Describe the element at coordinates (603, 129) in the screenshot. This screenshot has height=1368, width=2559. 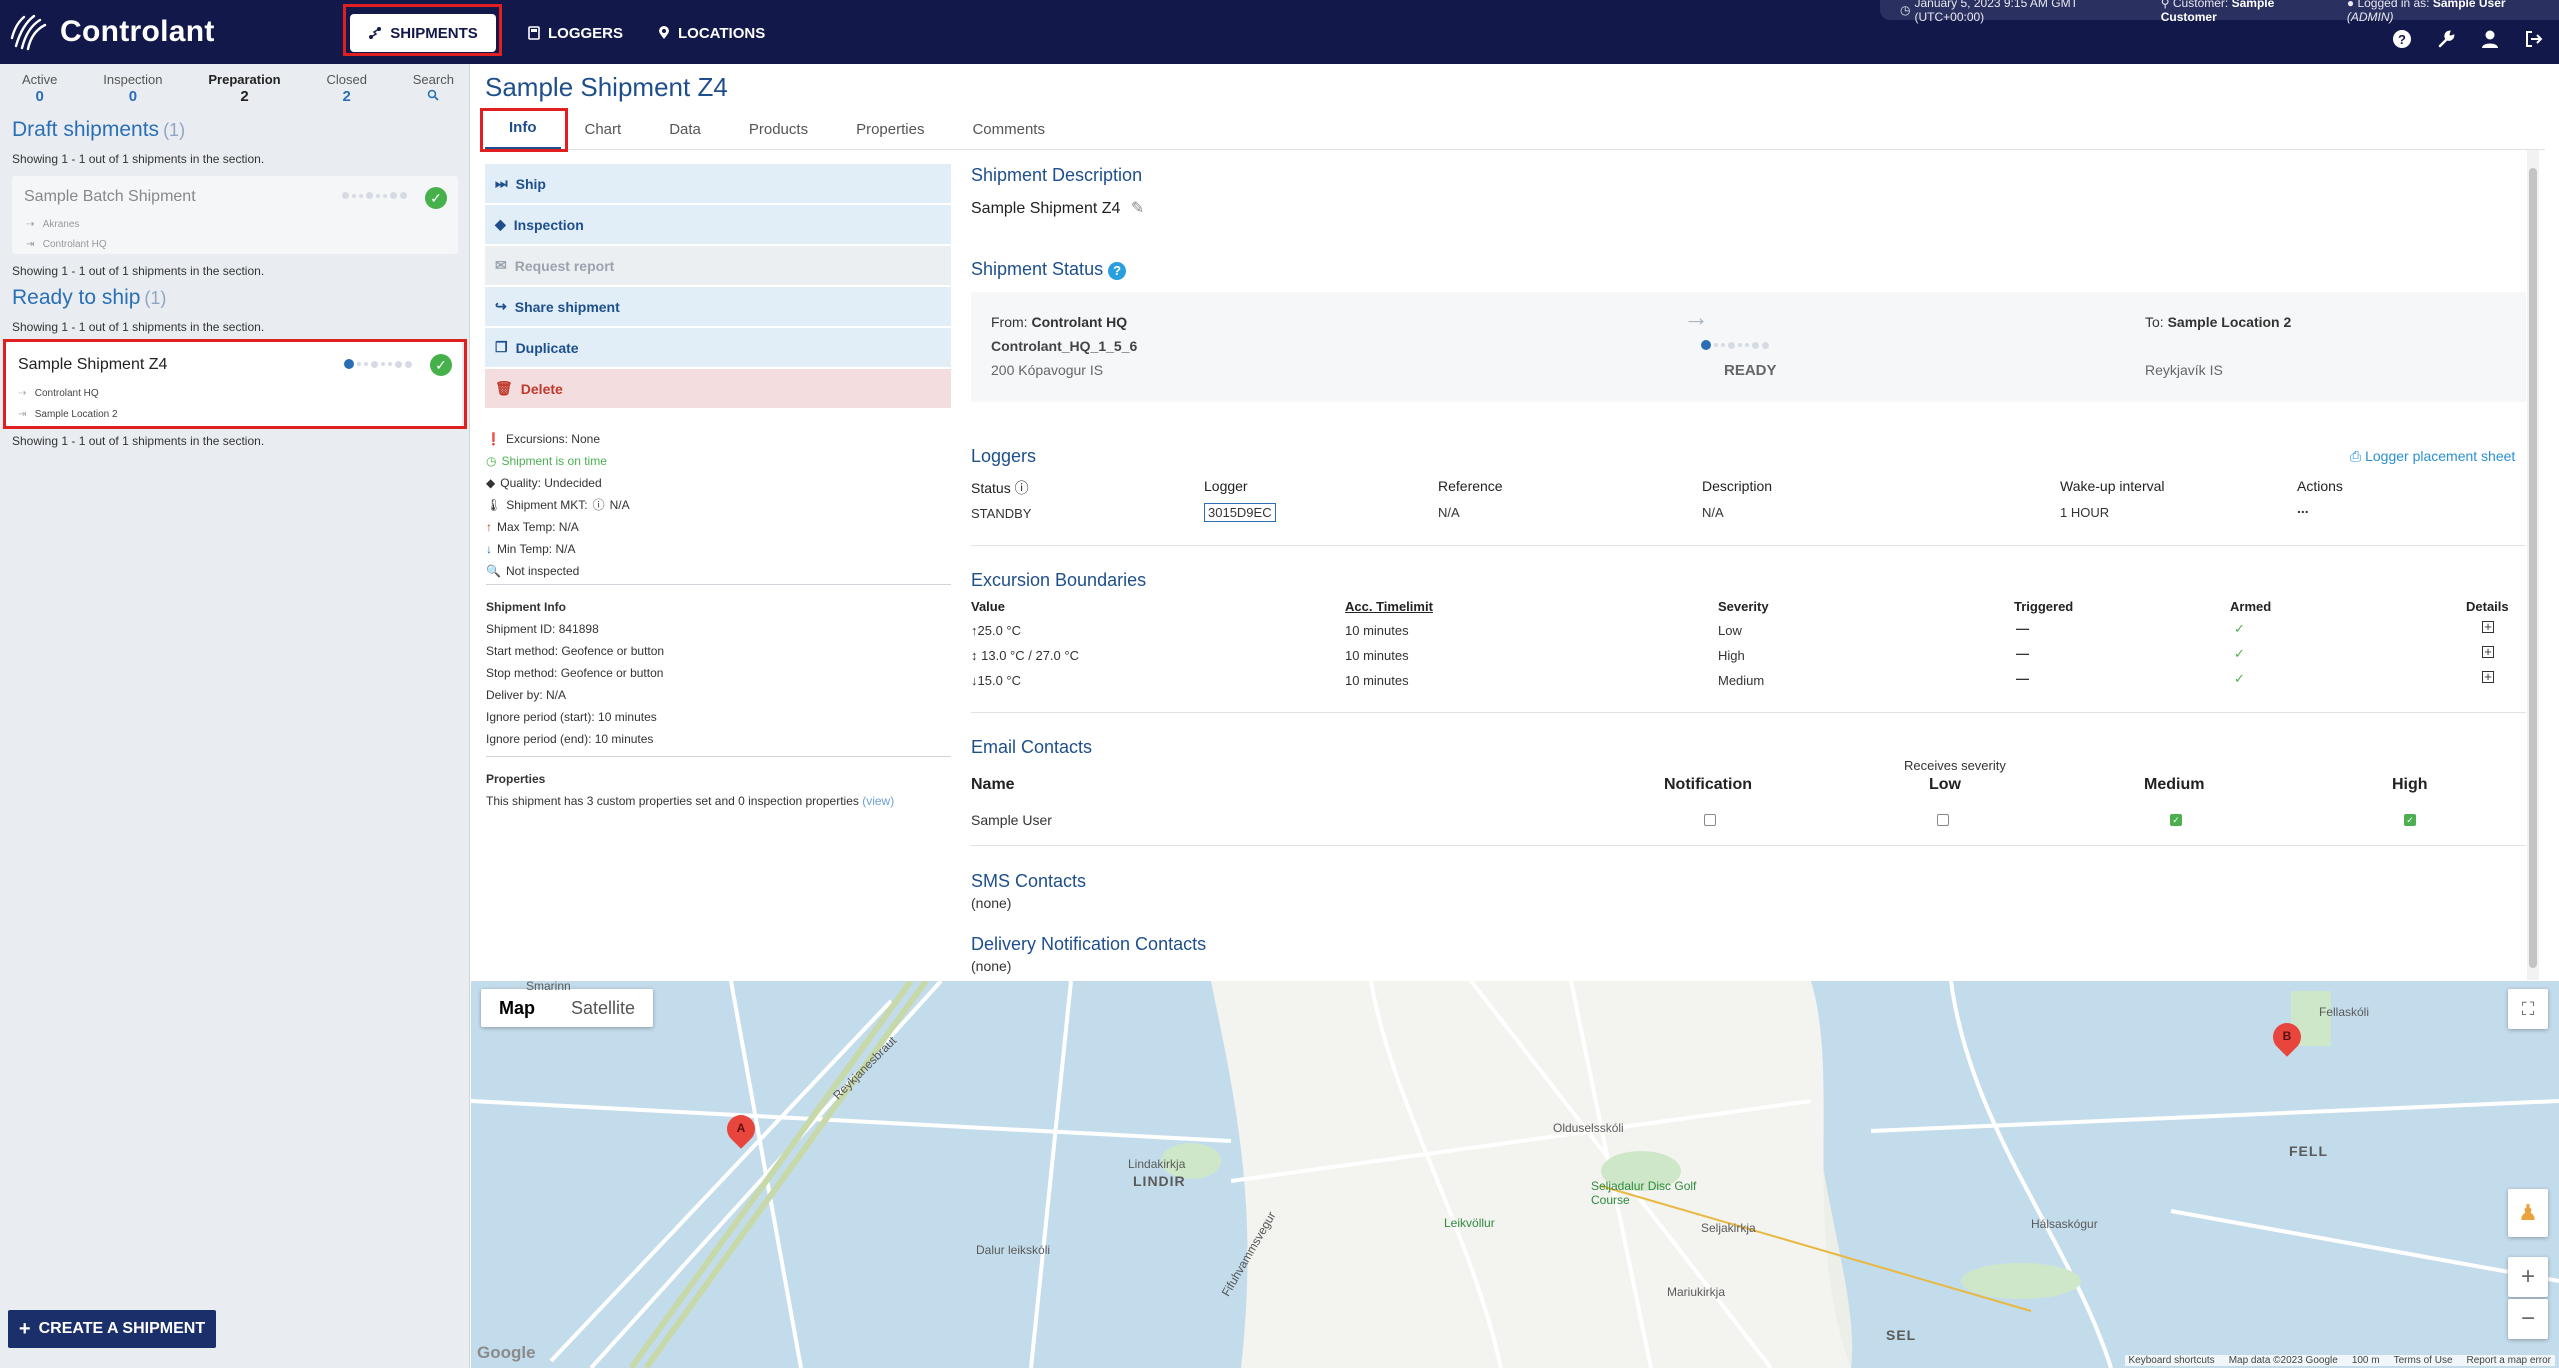
I see `tab-chart: Chart` at that location.